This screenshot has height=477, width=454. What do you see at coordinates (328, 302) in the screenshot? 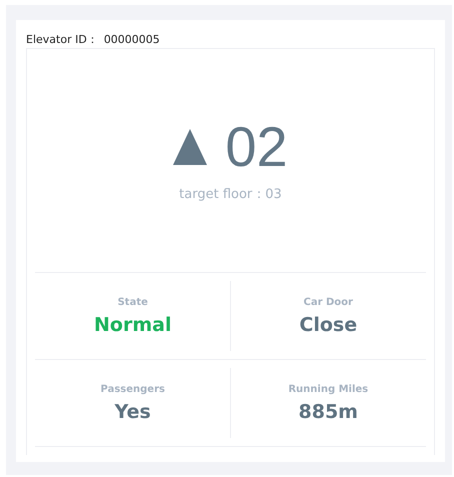
I see `stat-label: Car Door` at bounding box center [328, 302].